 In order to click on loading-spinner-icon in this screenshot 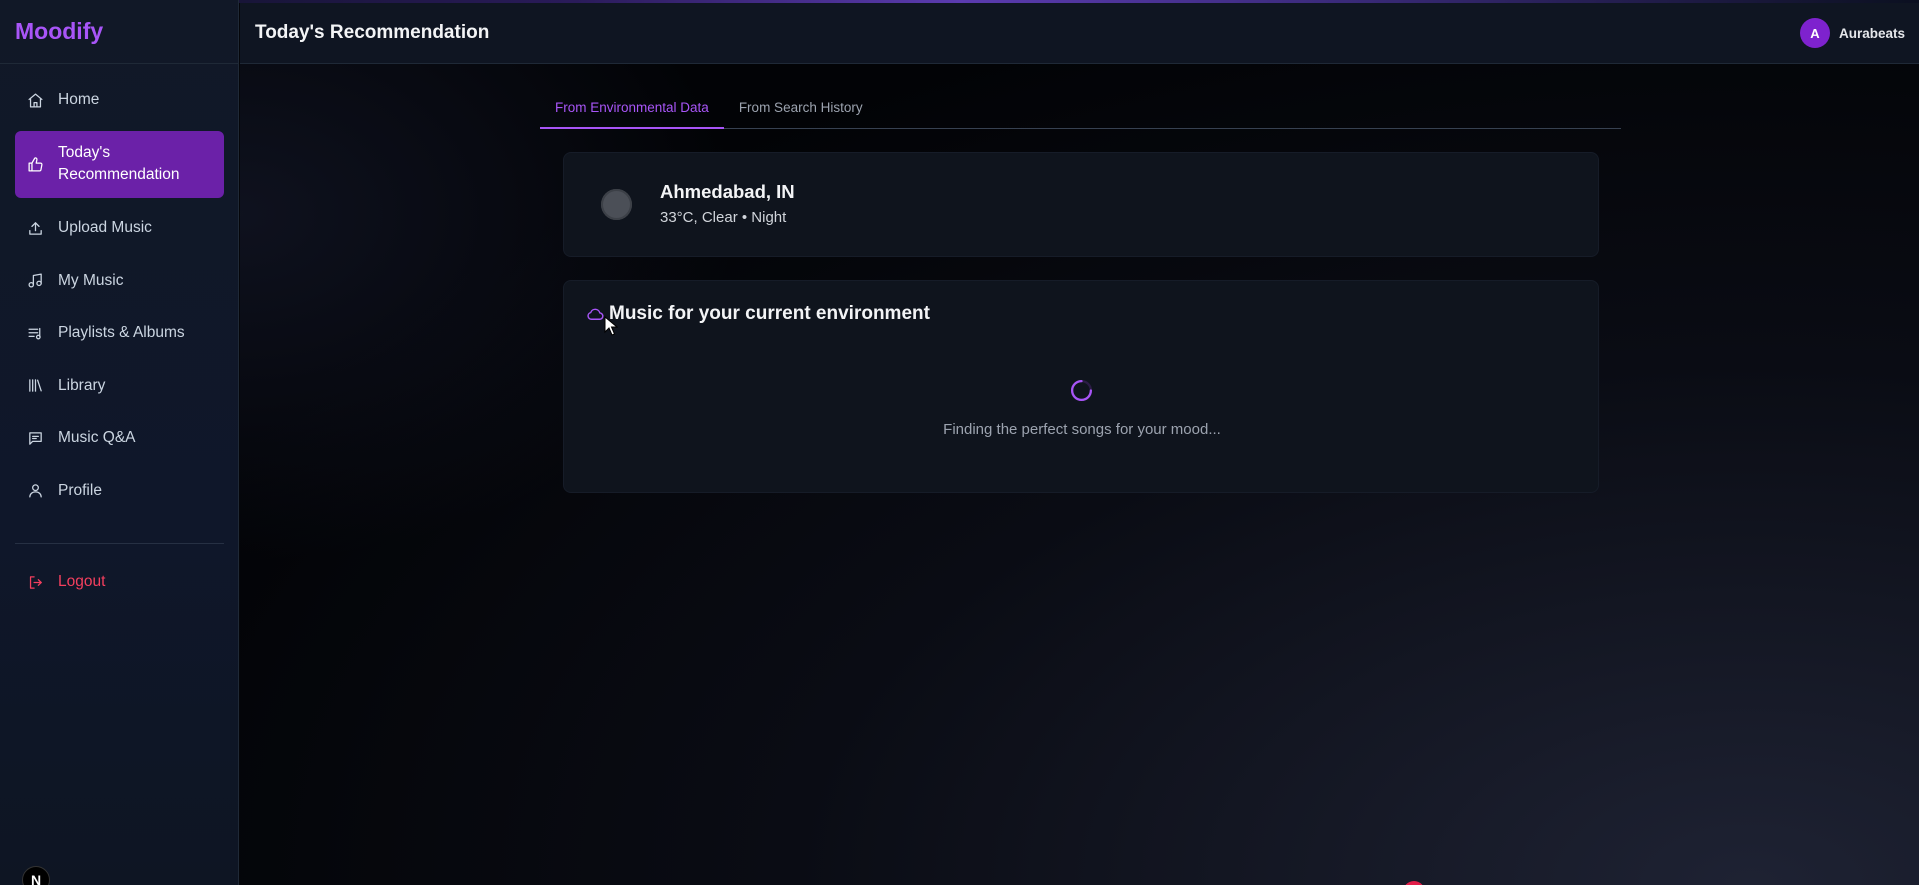, I will do `click(1081, 390)`.